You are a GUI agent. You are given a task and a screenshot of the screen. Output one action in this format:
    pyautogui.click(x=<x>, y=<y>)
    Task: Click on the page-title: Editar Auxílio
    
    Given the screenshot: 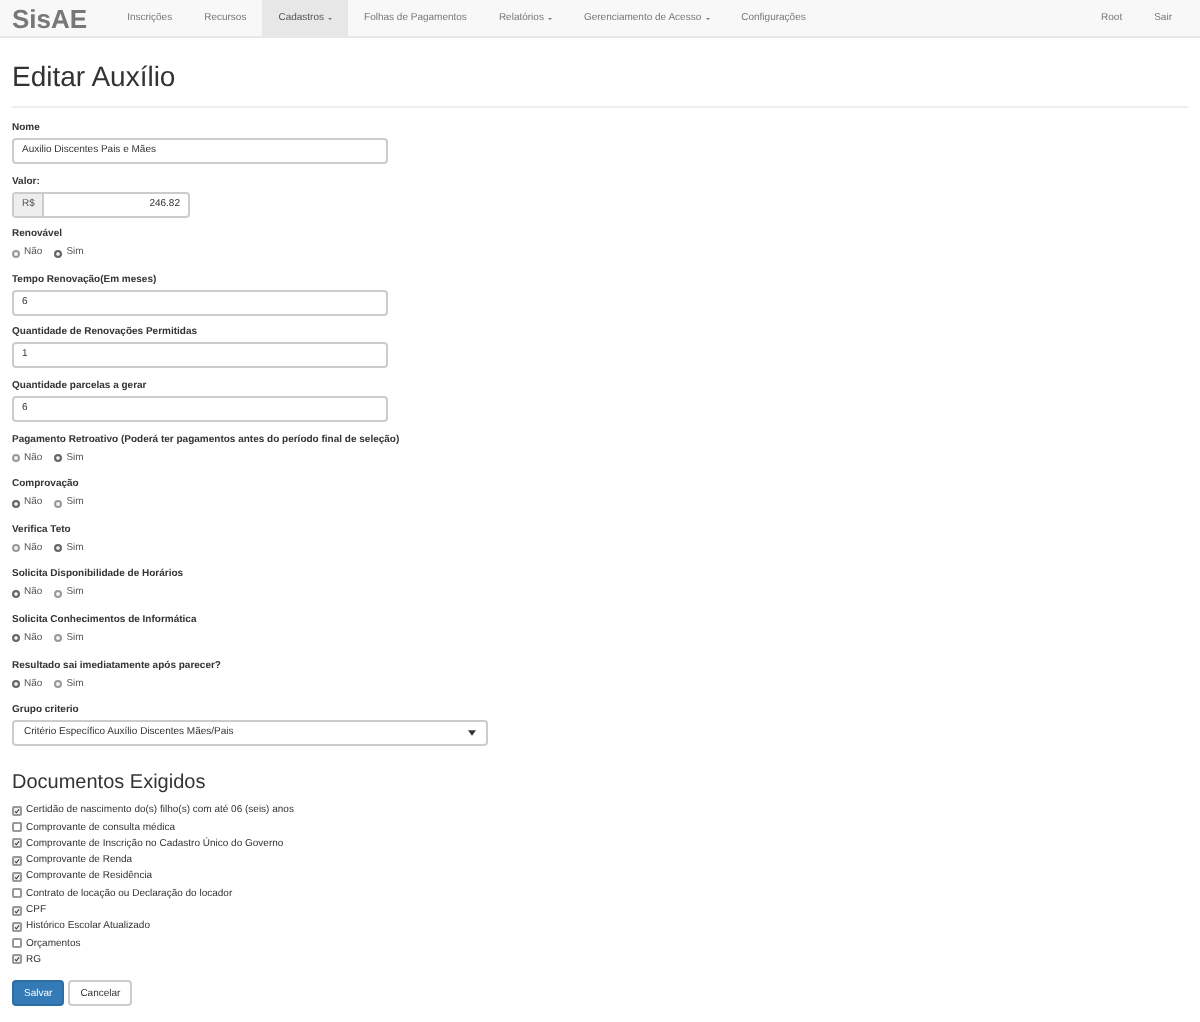 What is the action you would take?
    pyautogui.click(x=95, y=76)
    